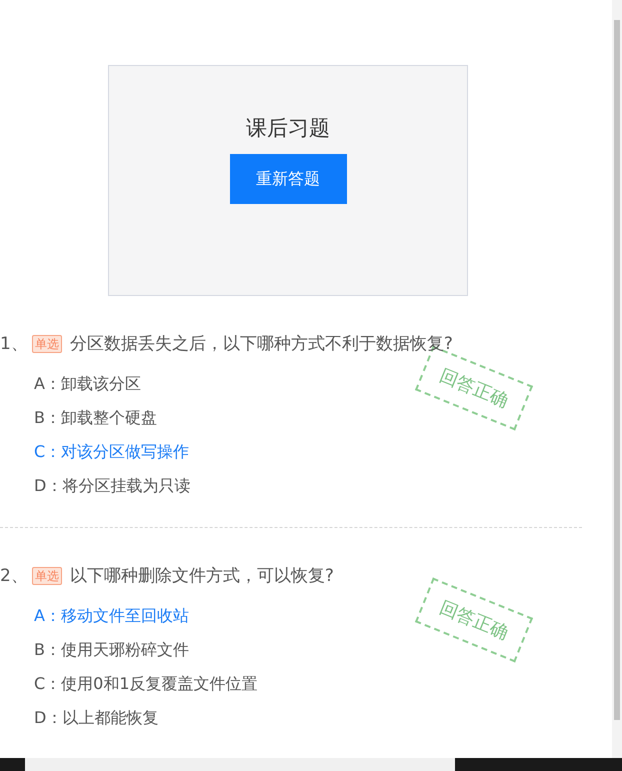  I want to click on answer-option: D：将分区挂载为只读, so click(112, 486).